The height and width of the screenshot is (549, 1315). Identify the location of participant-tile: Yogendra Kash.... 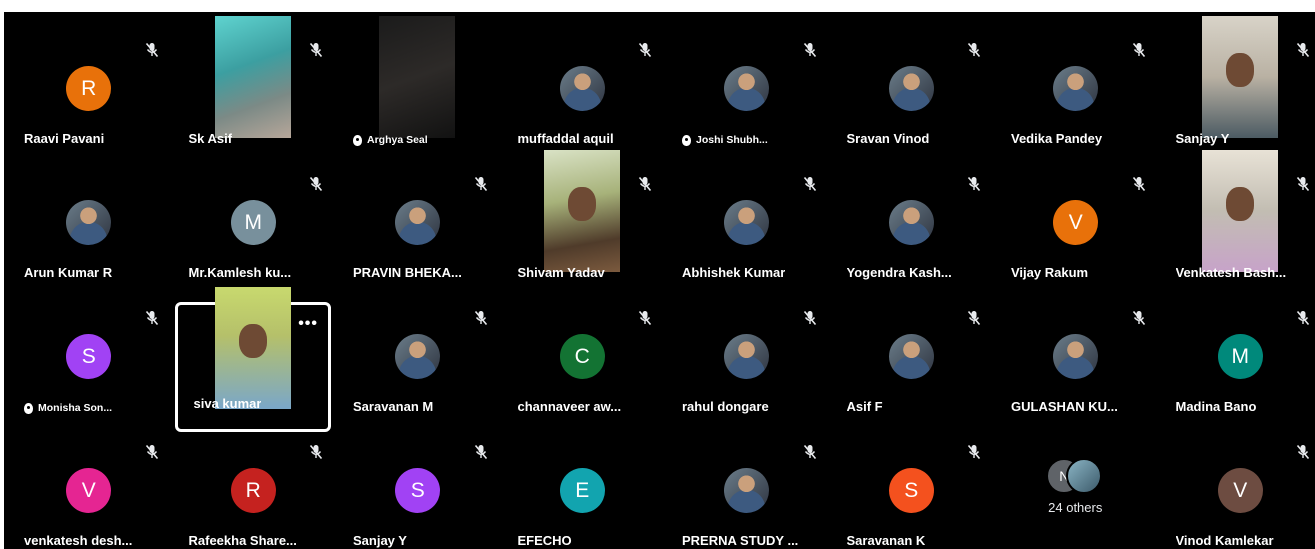
(910, 233).